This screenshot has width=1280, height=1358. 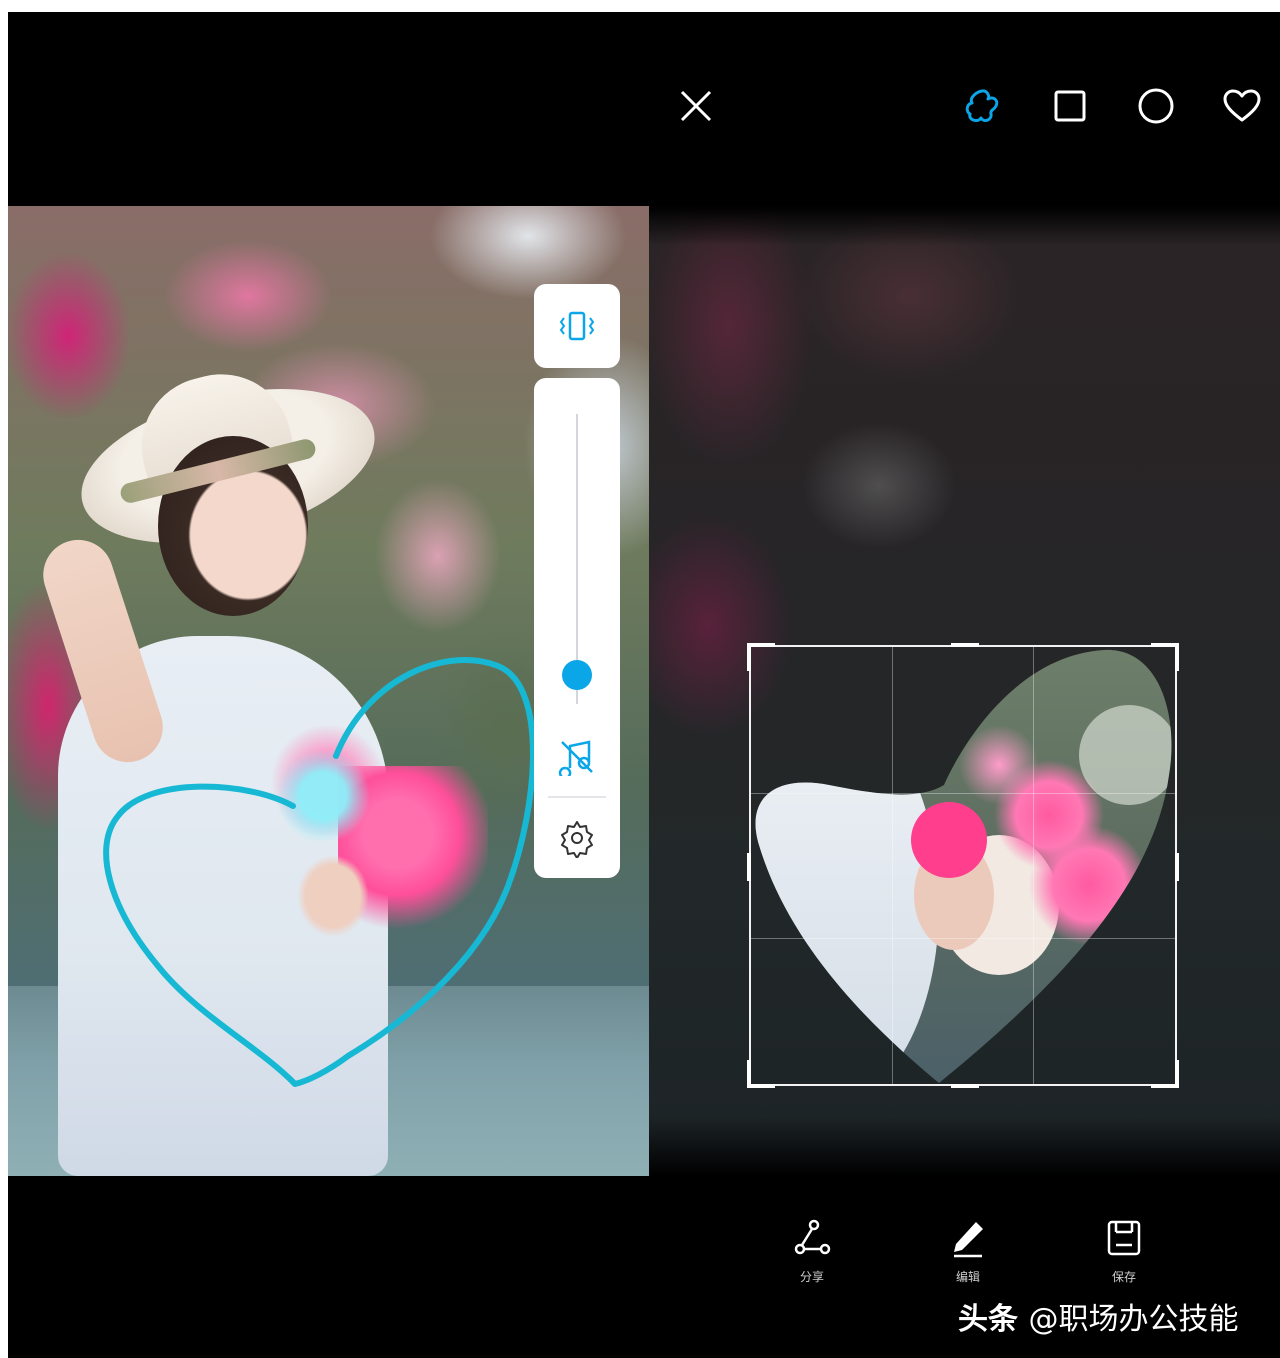 I want to click on crop-handle-top, so click(x=965, y=645).